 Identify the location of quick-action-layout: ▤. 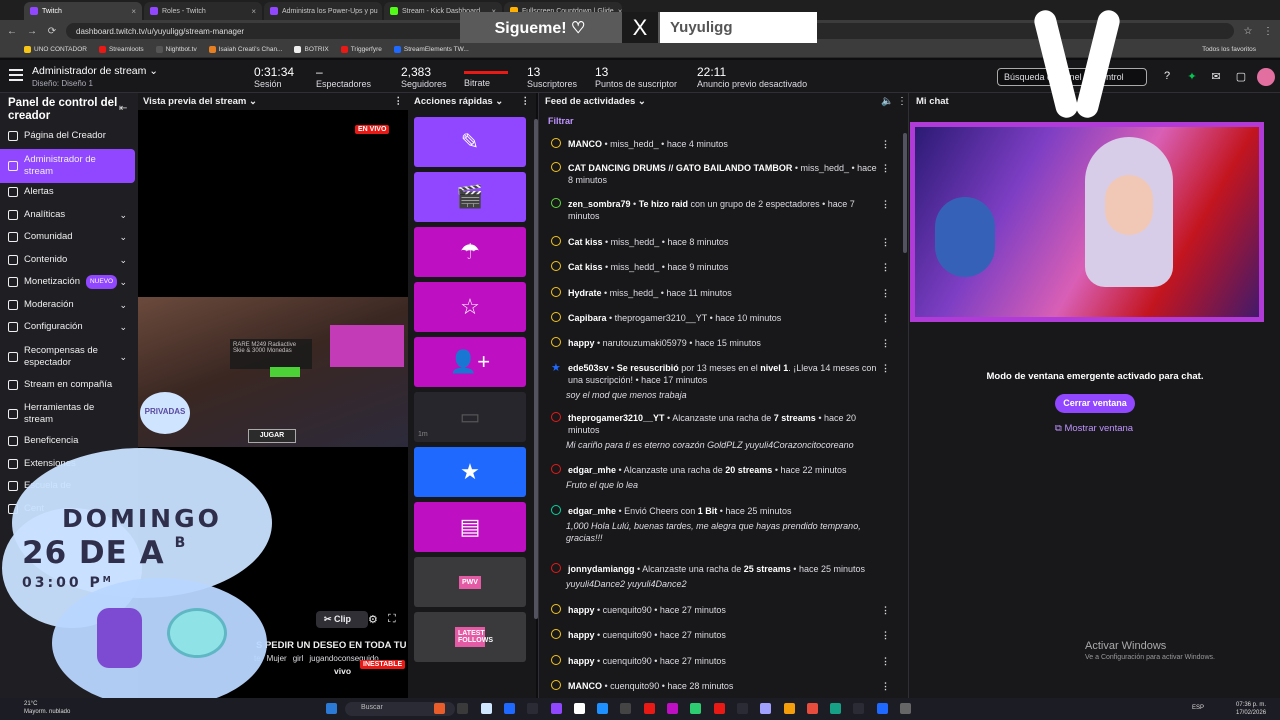
(470, 527).